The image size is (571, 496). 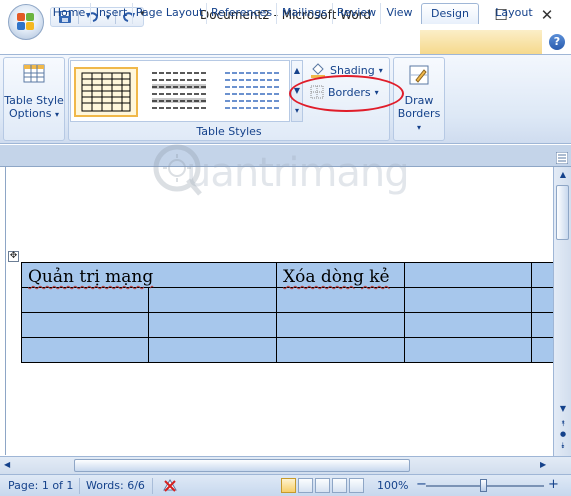 I want to click on view-ruler-icon, so click(x=562, y=158).